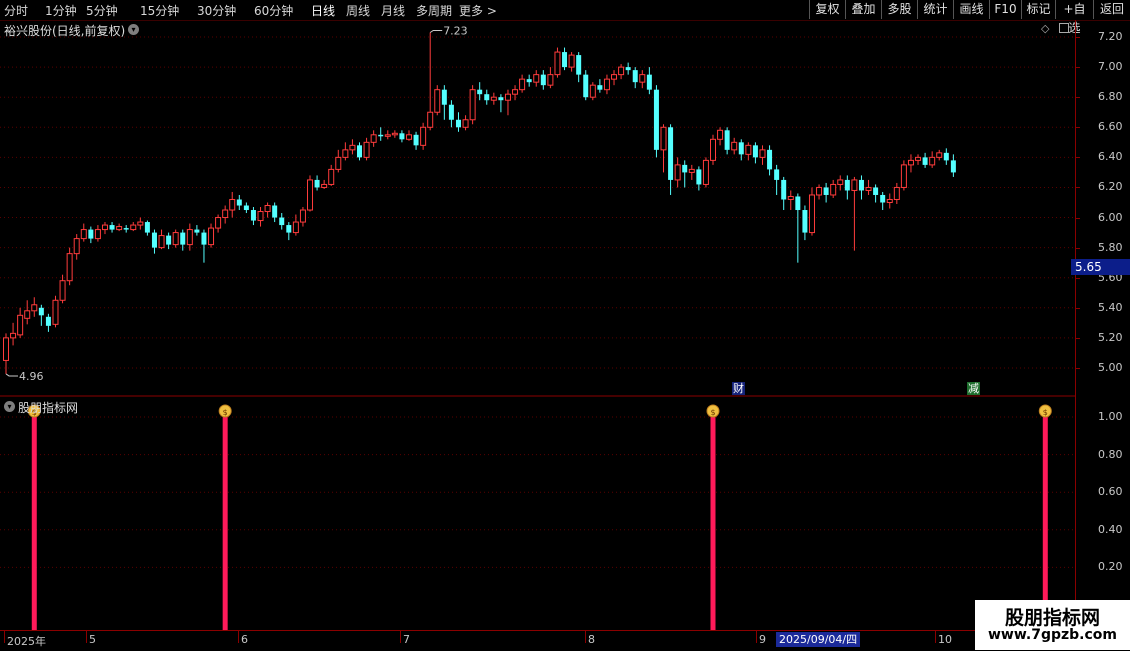 This screenshot has height=651, width=1130. What do you see at coordinates (102, 10) in the screenshot?
I see `period-tab-2: 5分钟` at bounding box center [102, 10].